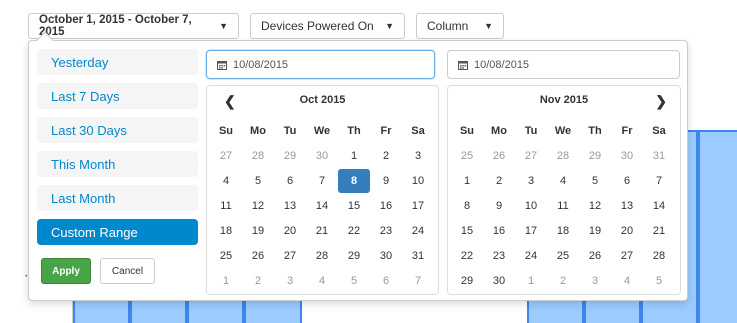 Image resolution: width=737 pixels, height=323 pixels. What do you see at coordinates (563, 64) in the screenshot?
I see `end-date-input: 10/08/2015` at bounding box center [563, 64].